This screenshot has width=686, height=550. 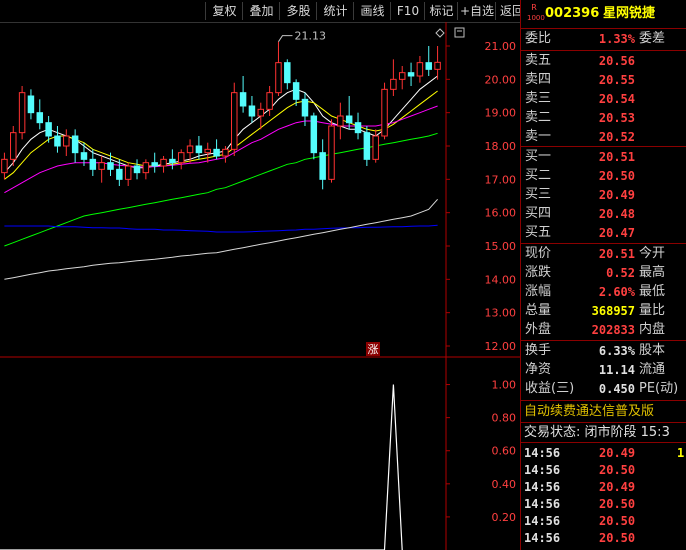 I want to click on ticker-text: 自动续费通达信普及版, so click(x=589, y=412).